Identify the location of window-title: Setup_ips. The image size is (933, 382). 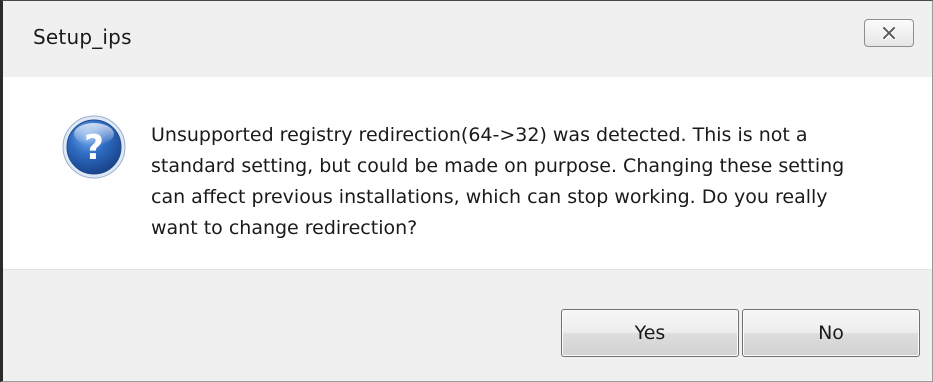
(82, 37).